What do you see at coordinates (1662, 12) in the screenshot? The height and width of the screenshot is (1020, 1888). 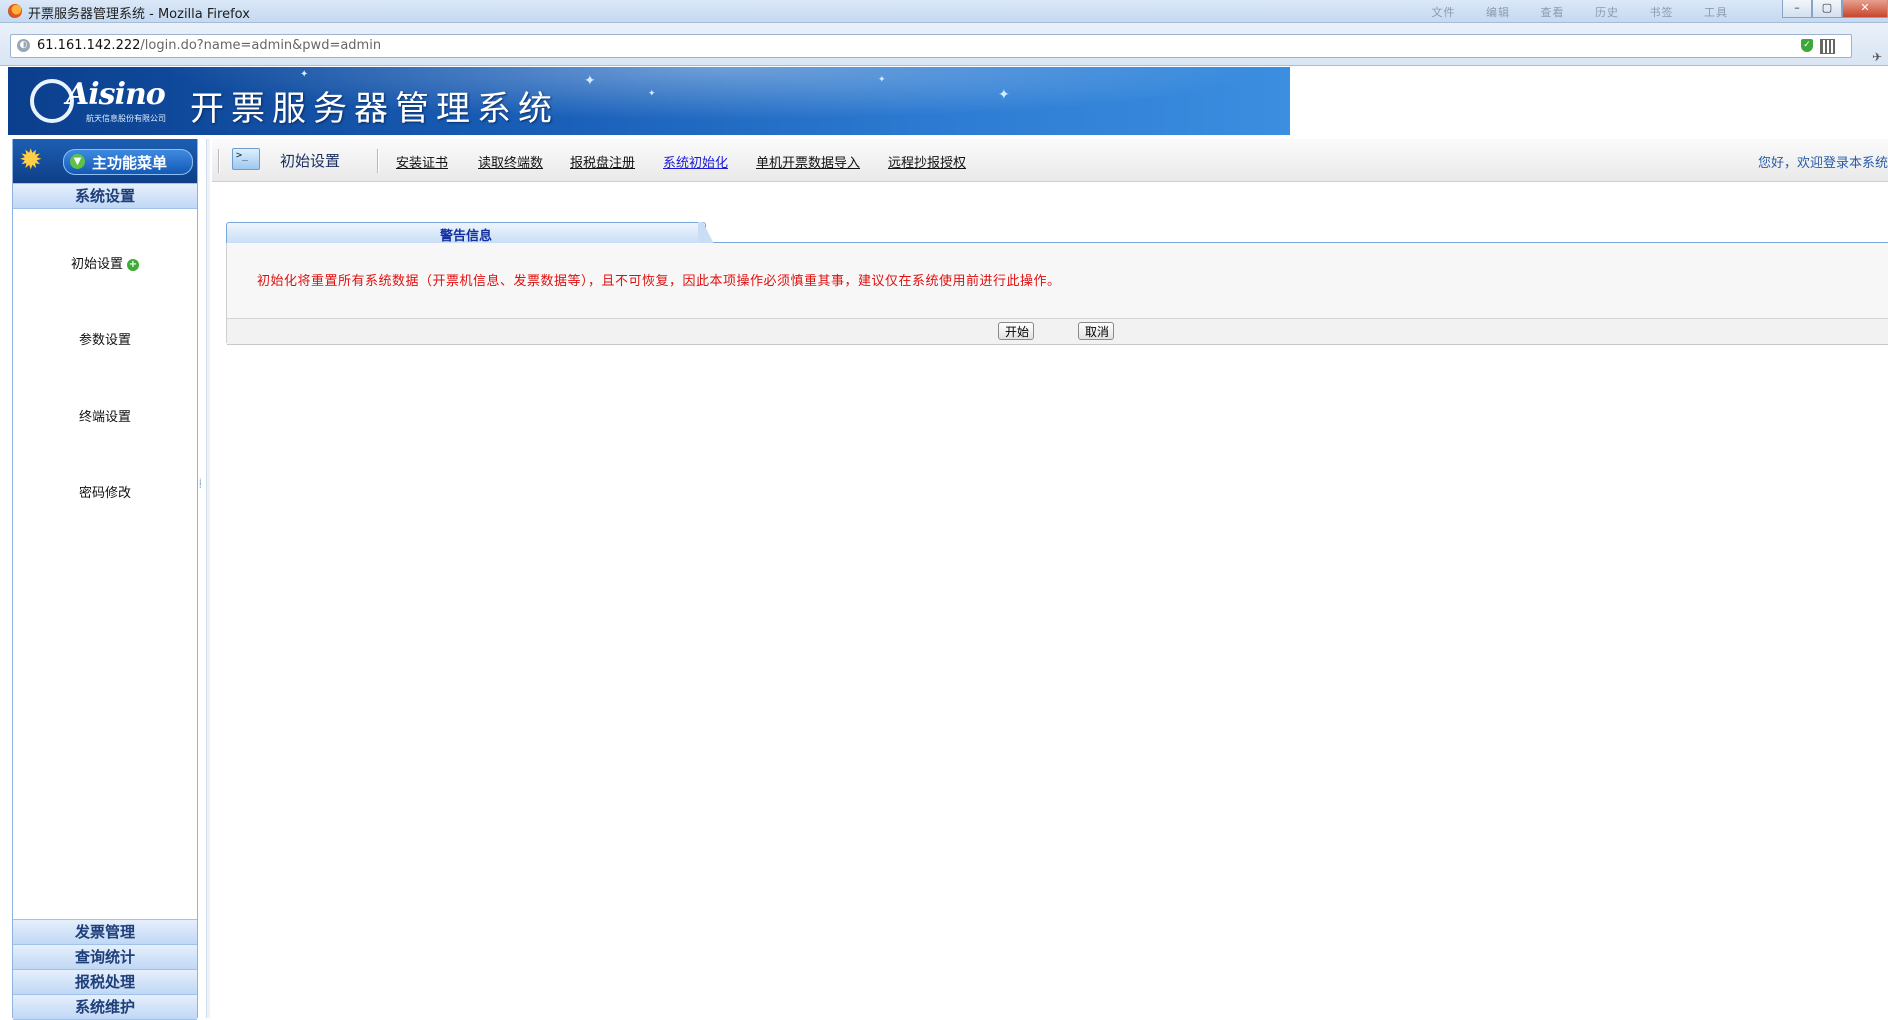 I see `menu-bookmarks: 书签` at bounding box center [1662, 12].